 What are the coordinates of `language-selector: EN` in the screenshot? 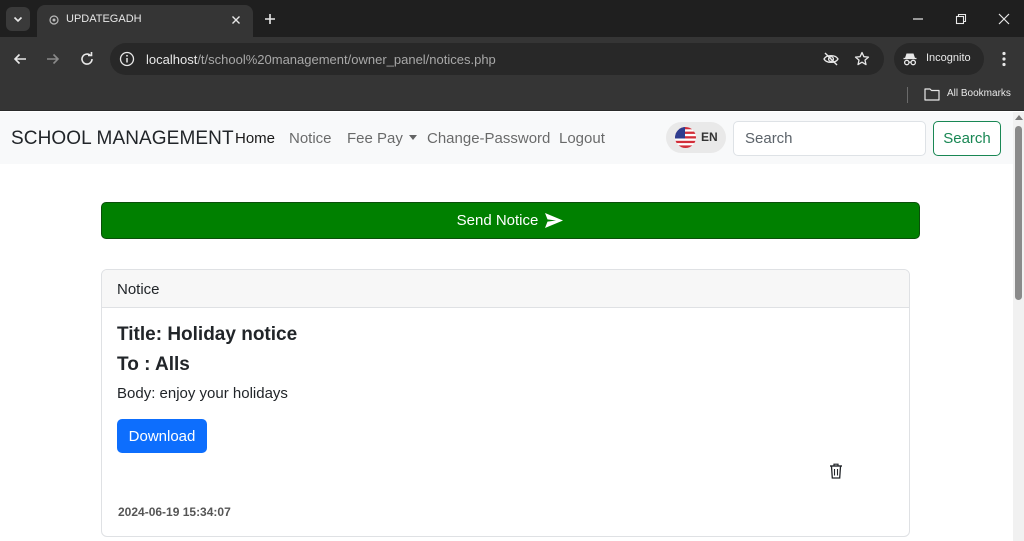 It's located at (696, 137).